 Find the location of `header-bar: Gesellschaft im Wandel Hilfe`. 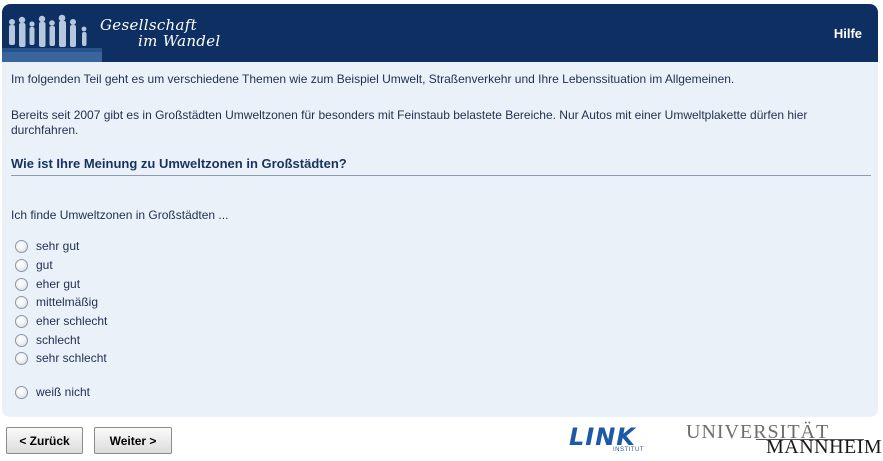

header-bar: Gesellschaft im Wandel Hilfe is located at coordinates (440, 33).